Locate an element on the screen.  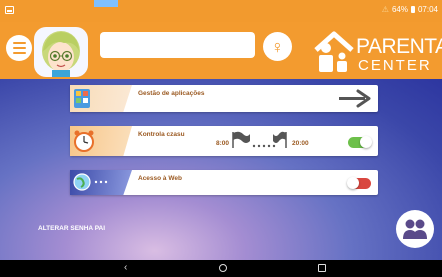
parents-icon is located at coordinates (415, 229).